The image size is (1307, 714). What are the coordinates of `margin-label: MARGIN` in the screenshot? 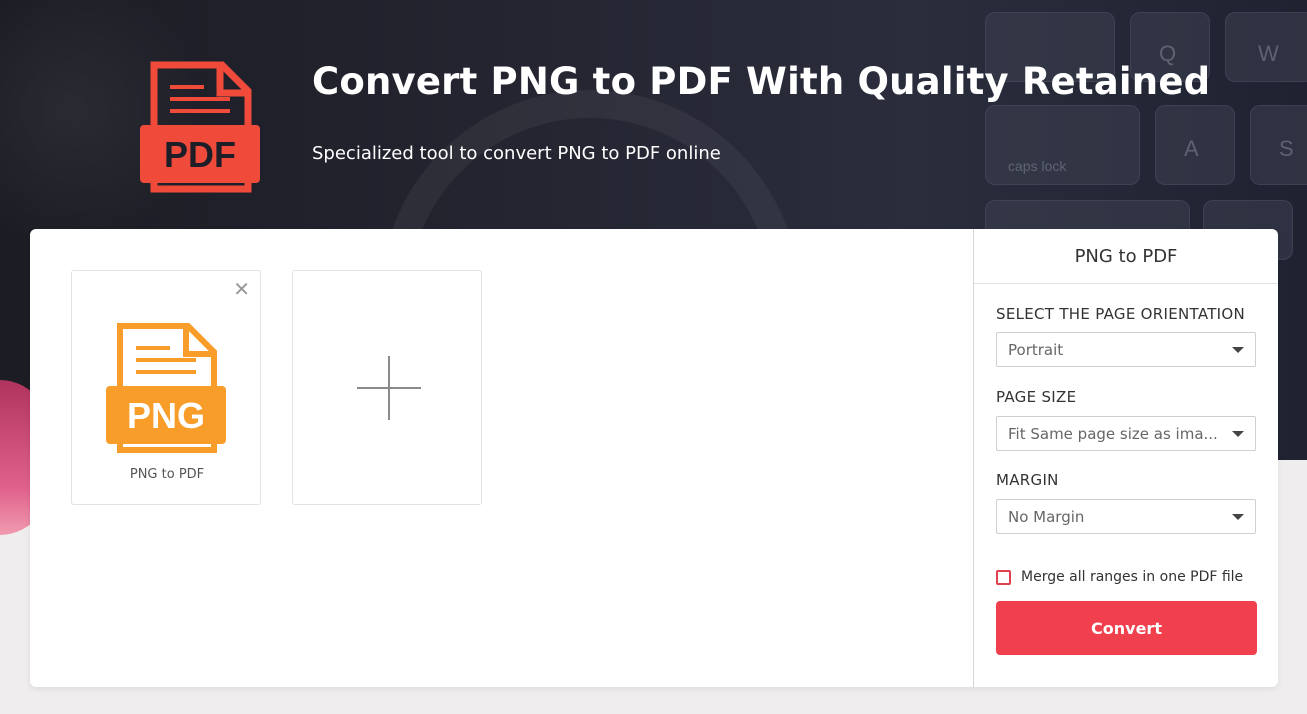 It's located at (1027, 480).